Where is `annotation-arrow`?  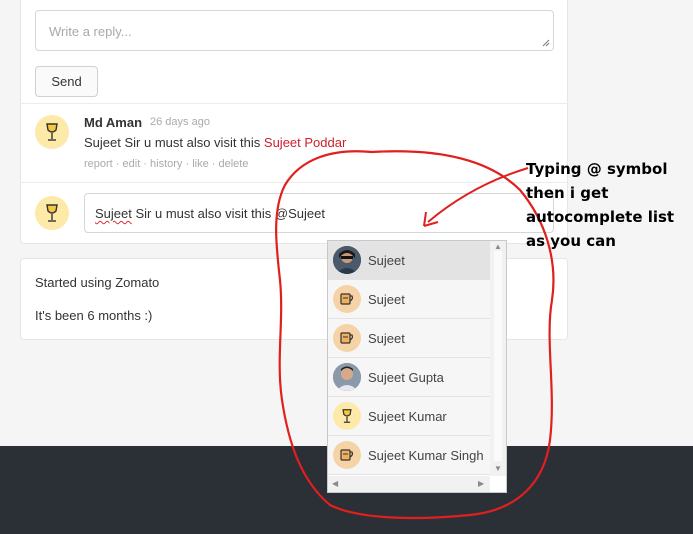
annotation-arrow is located at coordinates (478, 195).